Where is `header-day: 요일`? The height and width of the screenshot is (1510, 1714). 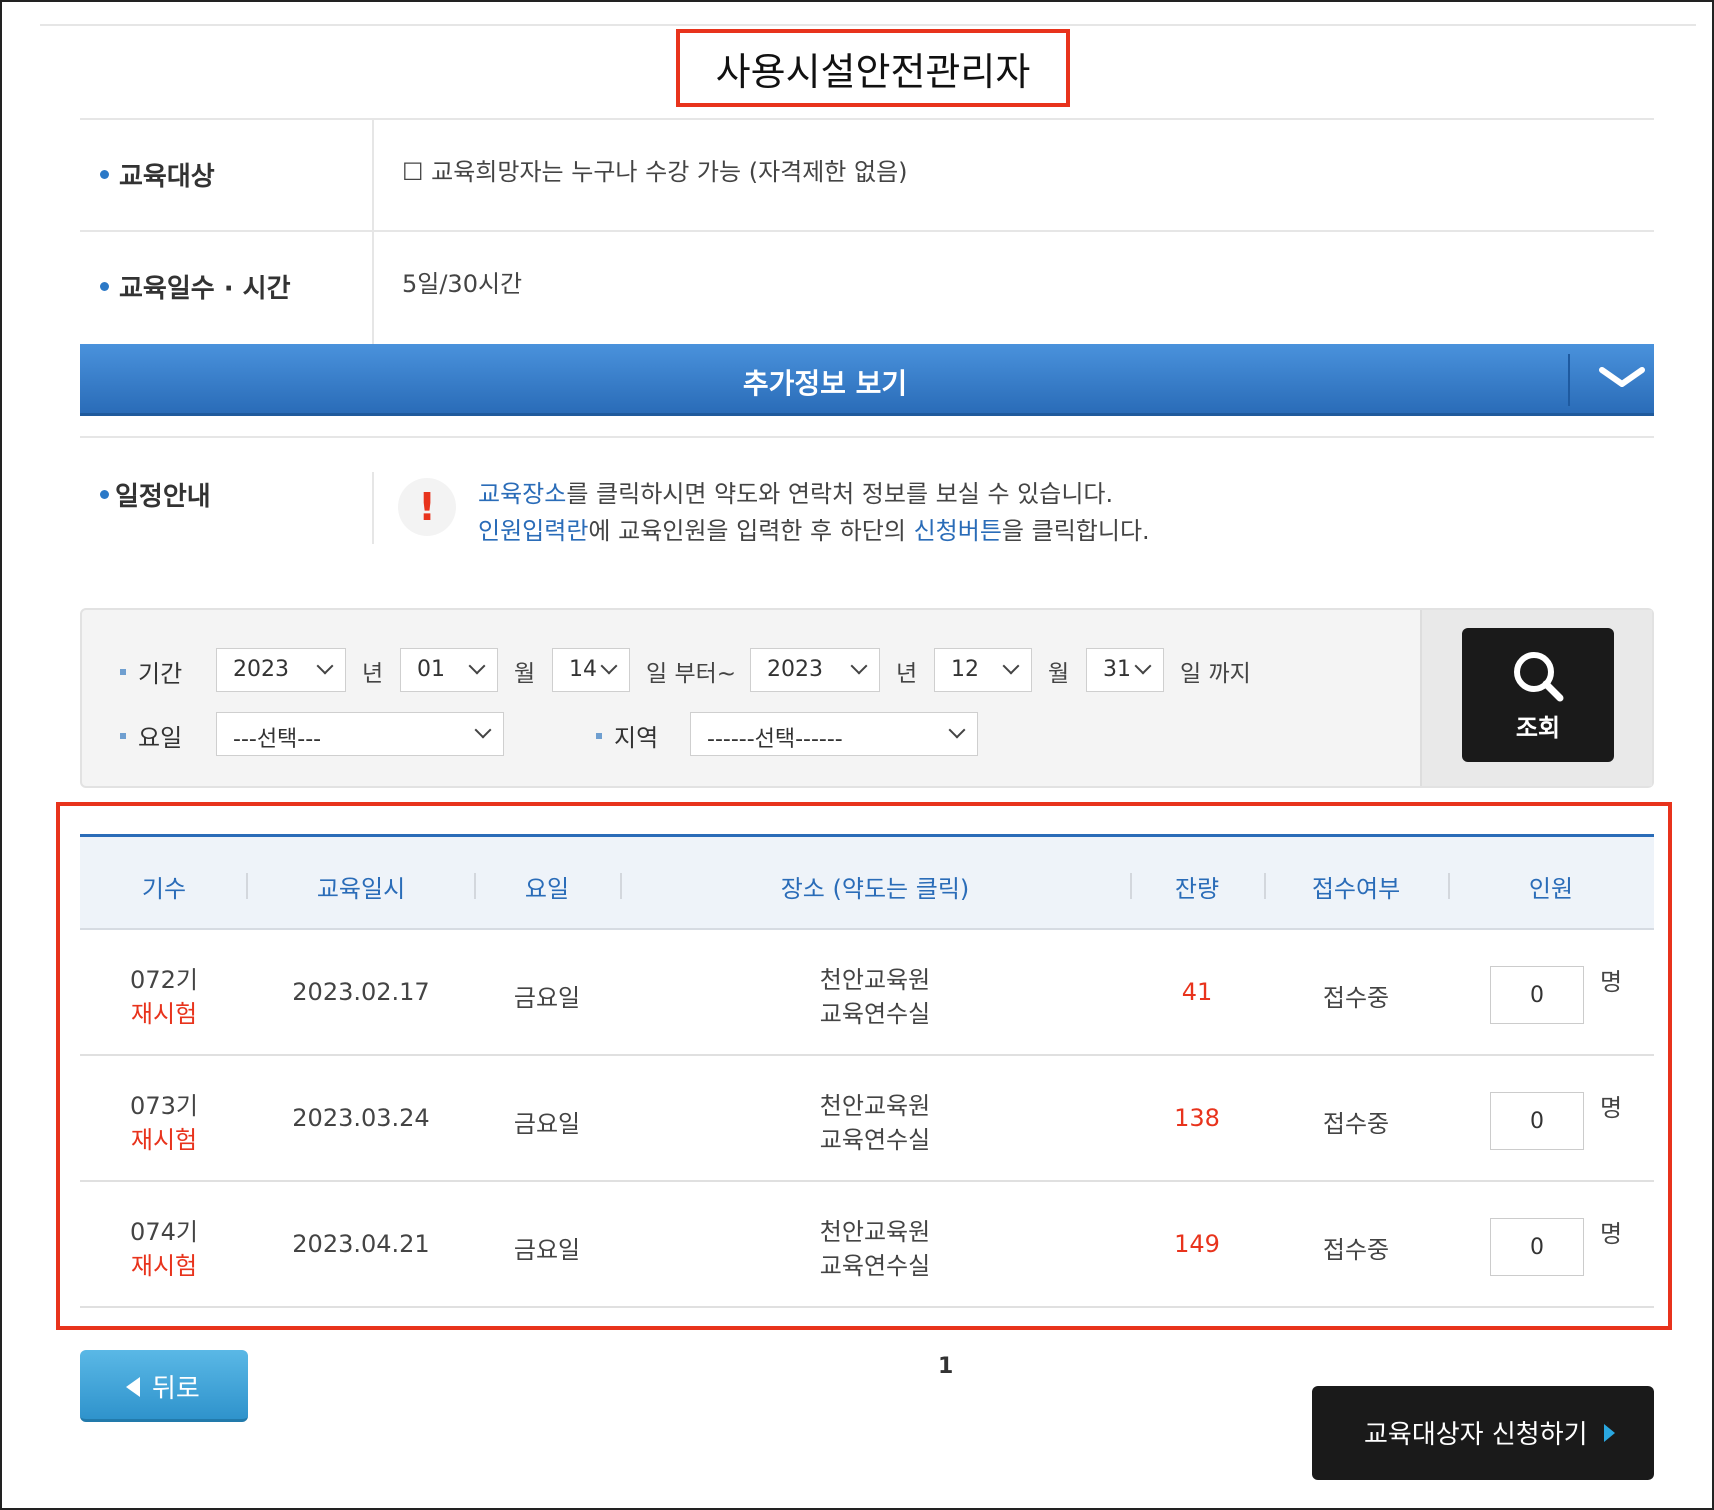
header-day: 요일 is located at coordinates (547, 889).